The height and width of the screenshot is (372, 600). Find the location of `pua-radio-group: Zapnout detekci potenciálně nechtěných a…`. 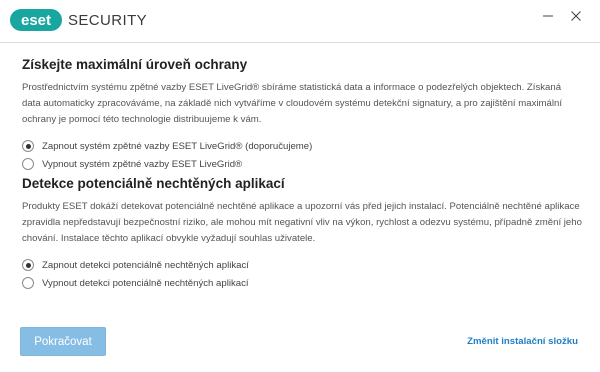

pua-radio-group: Zapnout detekci potenciálně nechtěných a… is located at coordinates (302, 274).